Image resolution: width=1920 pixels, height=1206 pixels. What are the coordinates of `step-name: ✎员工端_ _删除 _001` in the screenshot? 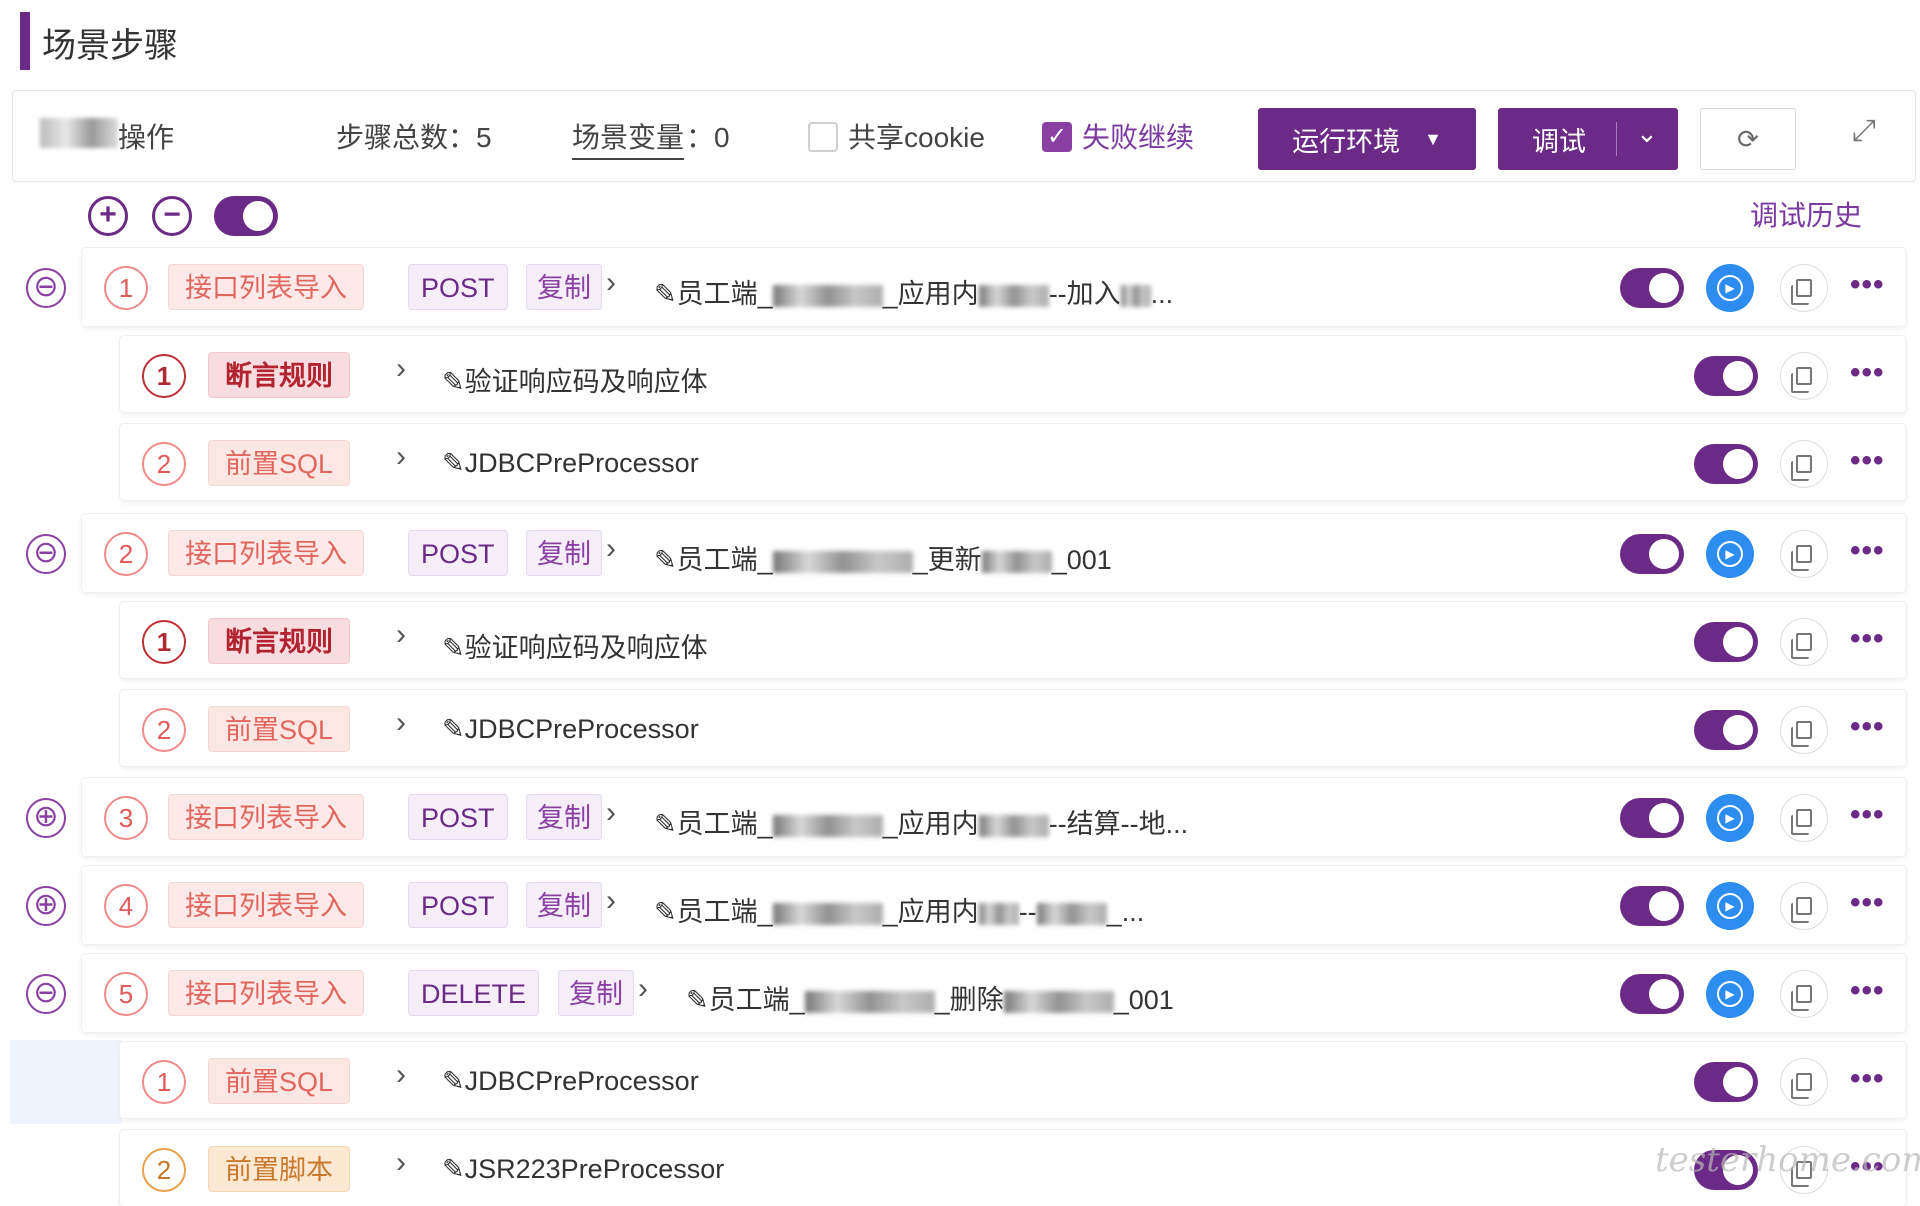 It's located at (930, 997).